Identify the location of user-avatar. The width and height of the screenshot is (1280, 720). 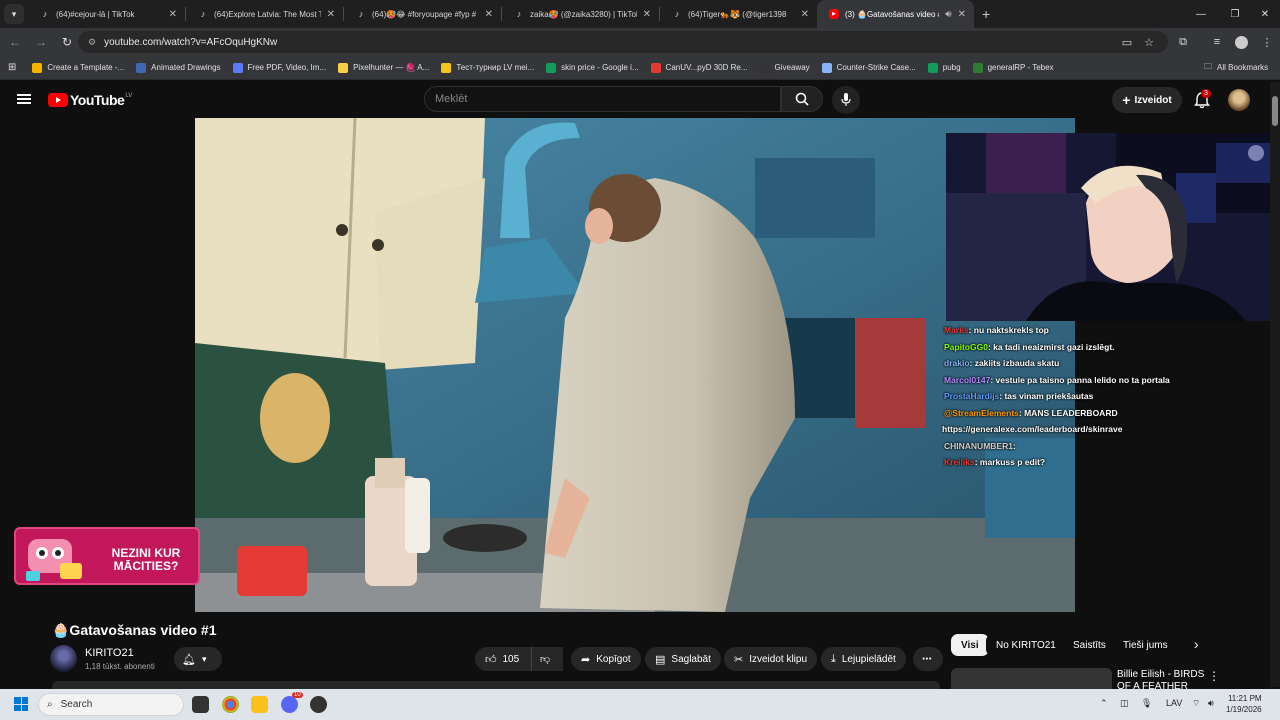
(1239, 100).